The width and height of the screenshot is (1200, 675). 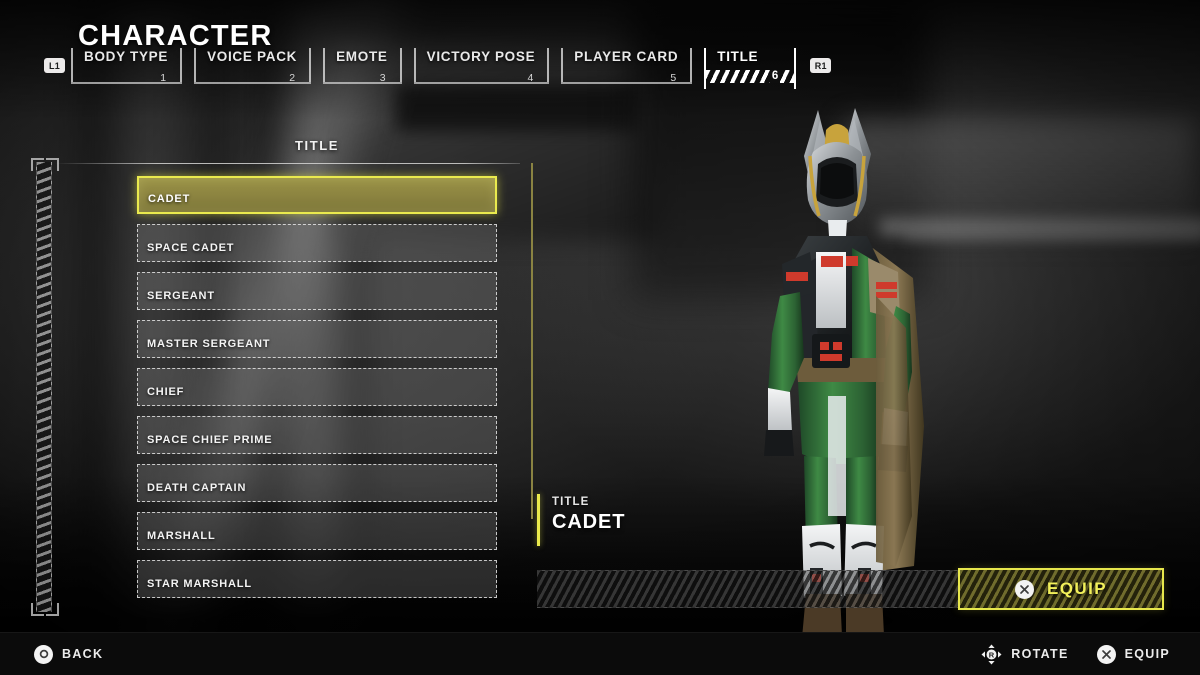 I want to click on detail-accent-bar, so click(x=538, y=520).